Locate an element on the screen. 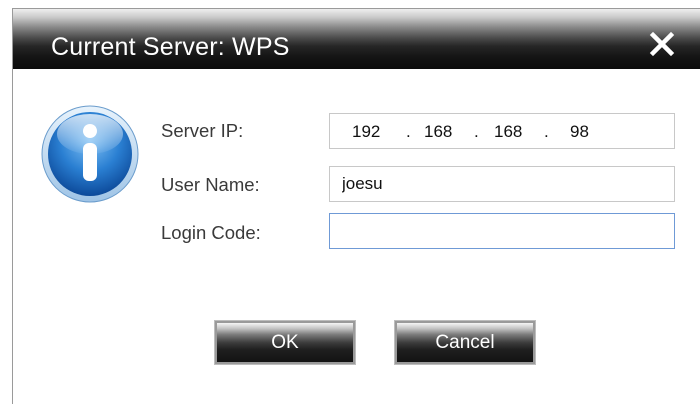  server-ip-label: Server IP: is located at coordinates (202, 130).